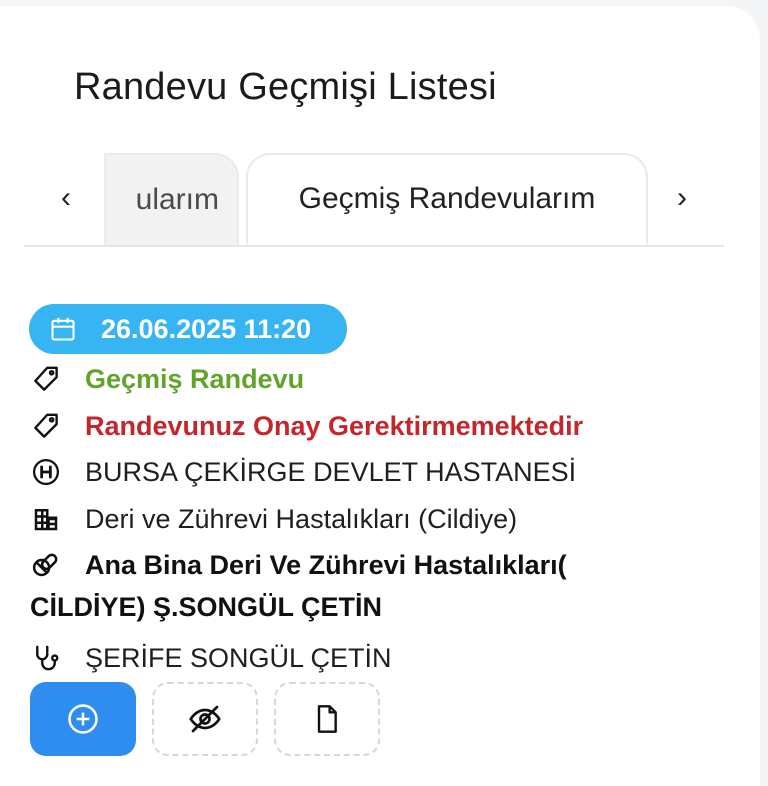 This screenshot has width=768, height=786. I want to click on hospital-row: BURSA ÇEKİRGE DEVLET HASTANESİ, so click(303, 472).